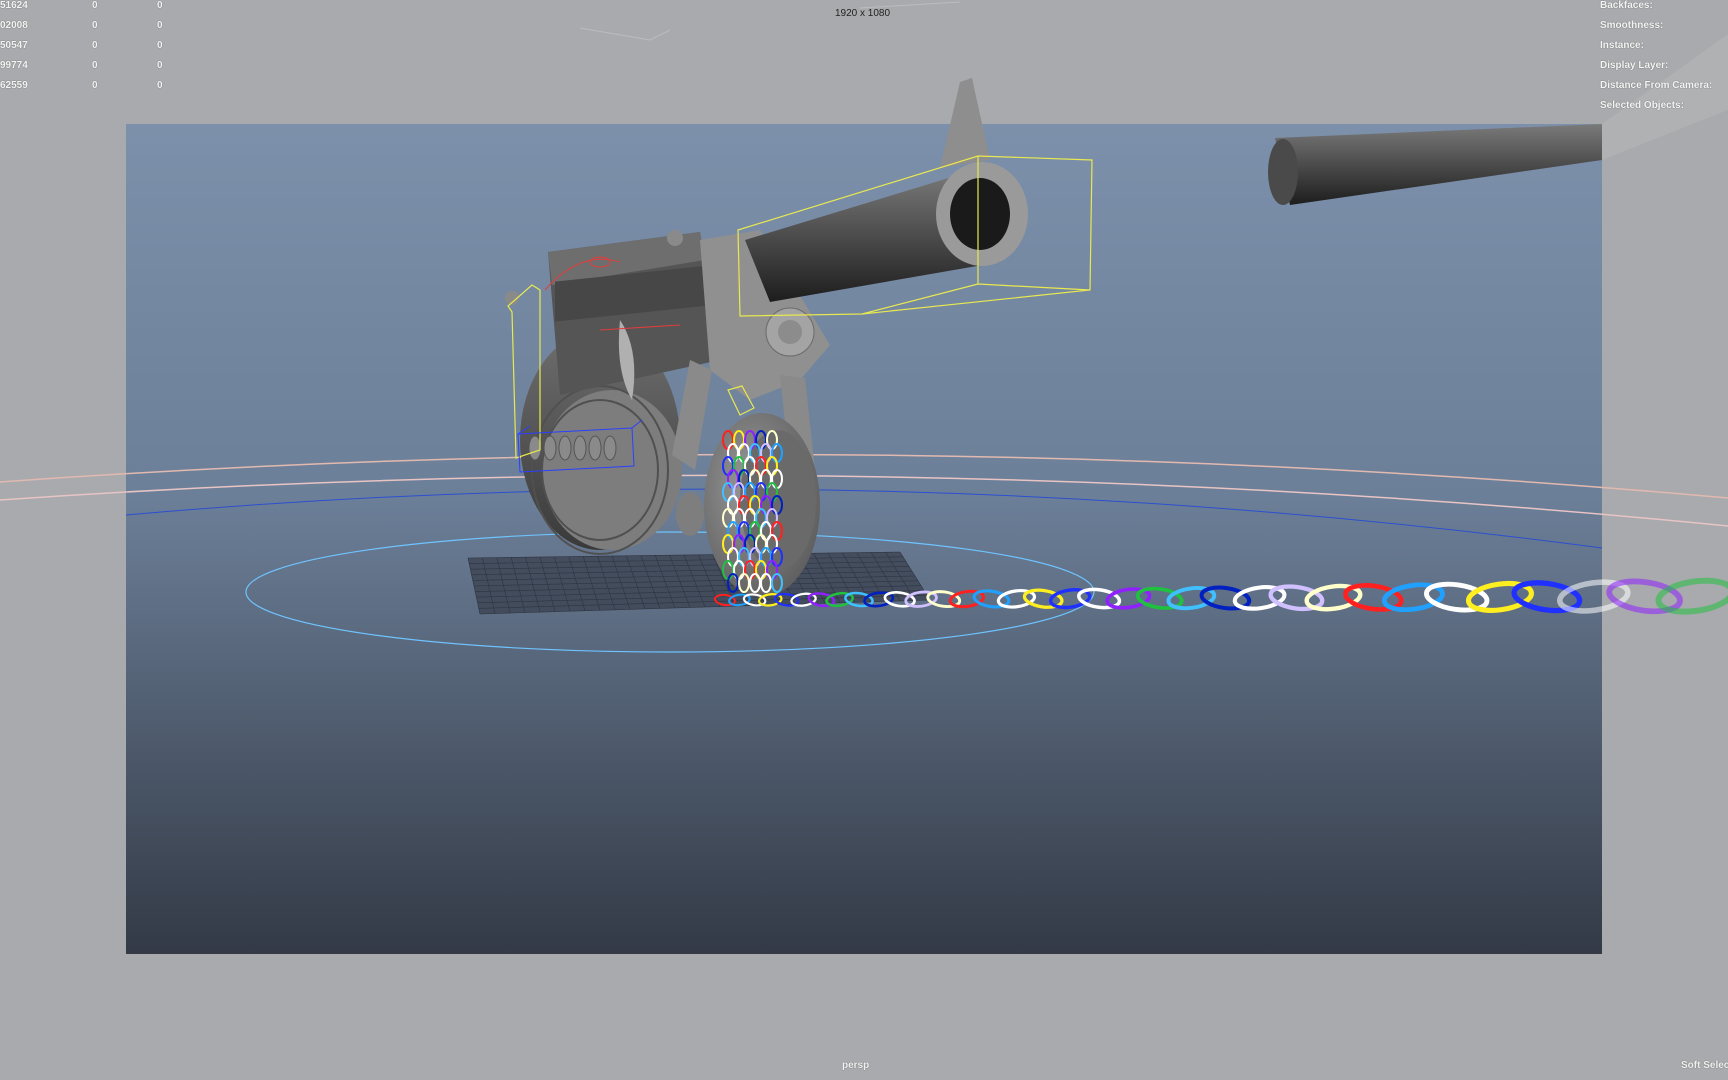 This screenshot has height=1080, width=1728. Describe the element at coordinates (14, 45) in the screenshot. I see `hud-value: 50547` at that location.